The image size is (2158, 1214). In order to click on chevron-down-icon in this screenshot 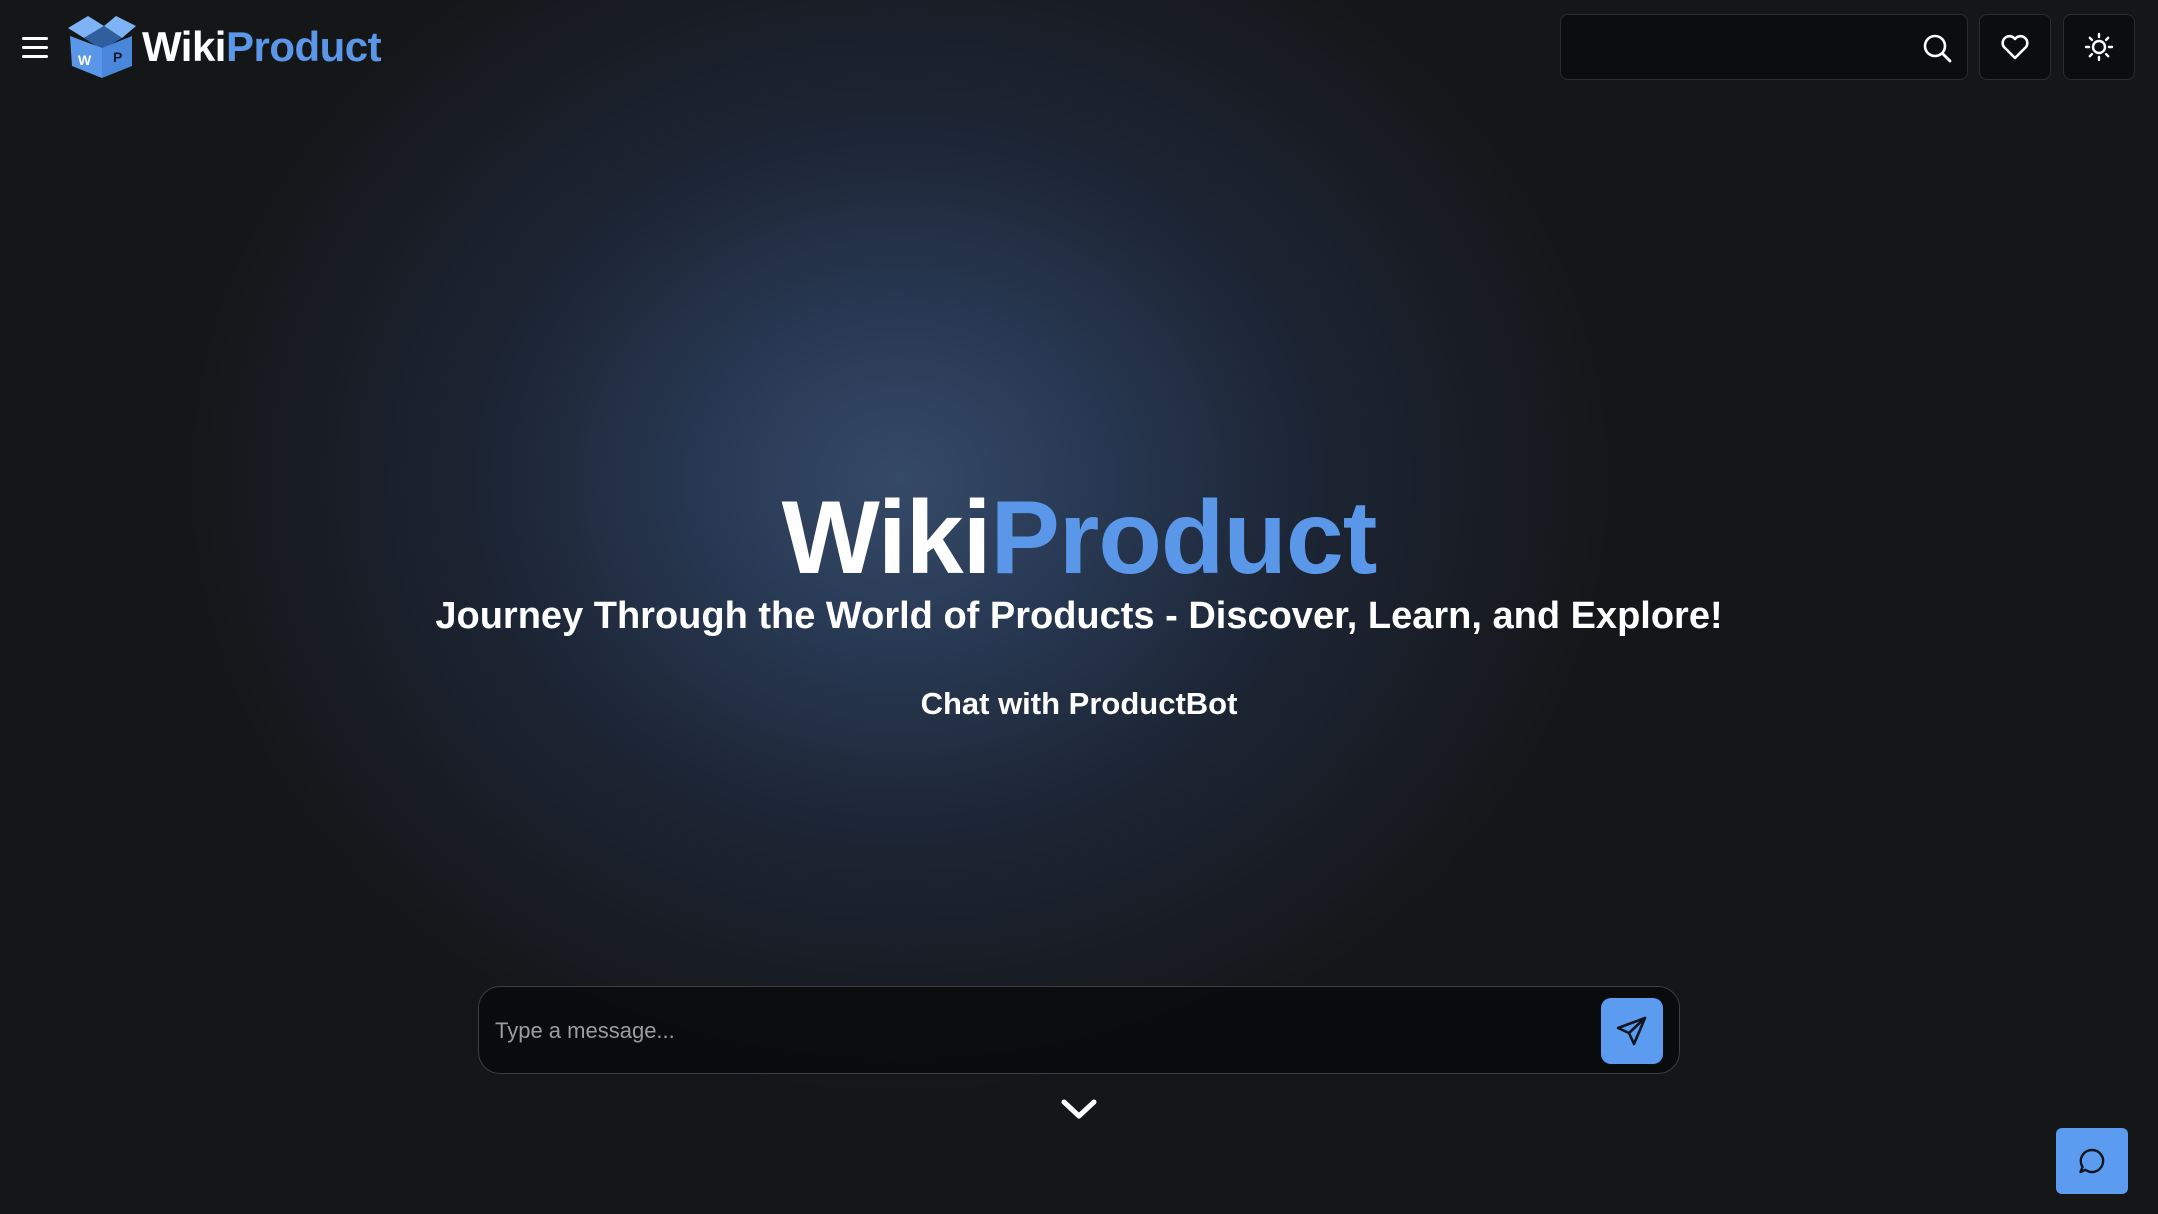, I will do `click(1079, 1109)`.